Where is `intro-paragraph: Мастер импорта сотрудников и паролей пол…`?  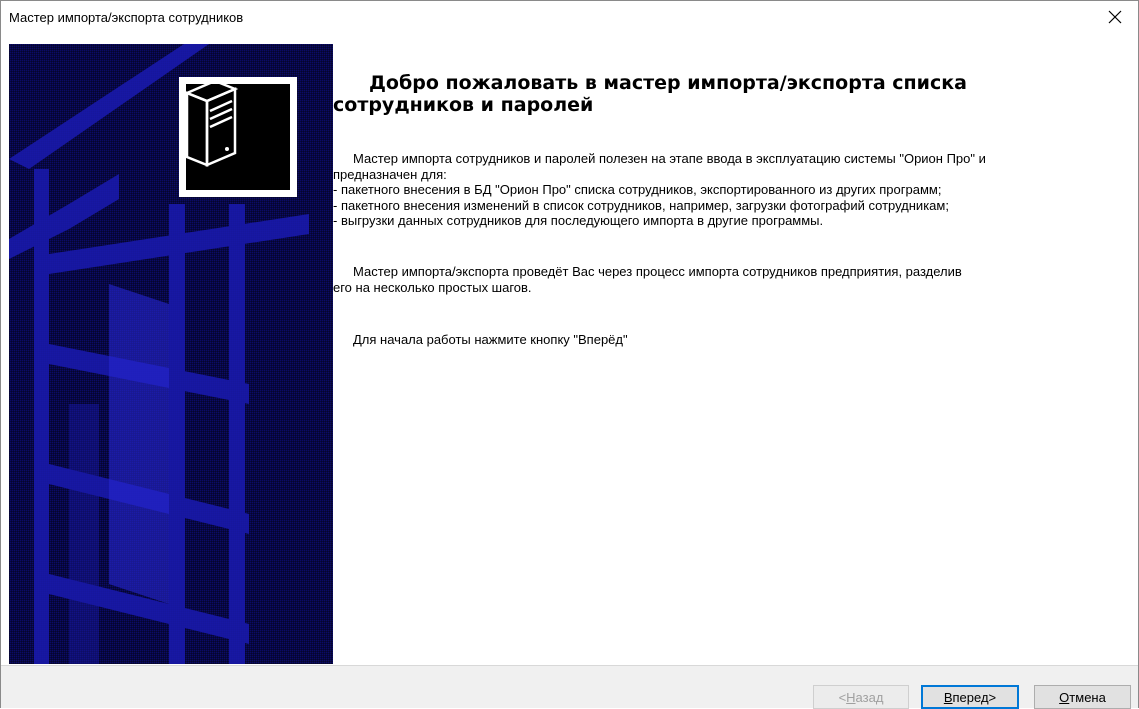 intro-paragraph: Мастер импорта сотрудников и паролей пол… is located at coordinates (659, 189).